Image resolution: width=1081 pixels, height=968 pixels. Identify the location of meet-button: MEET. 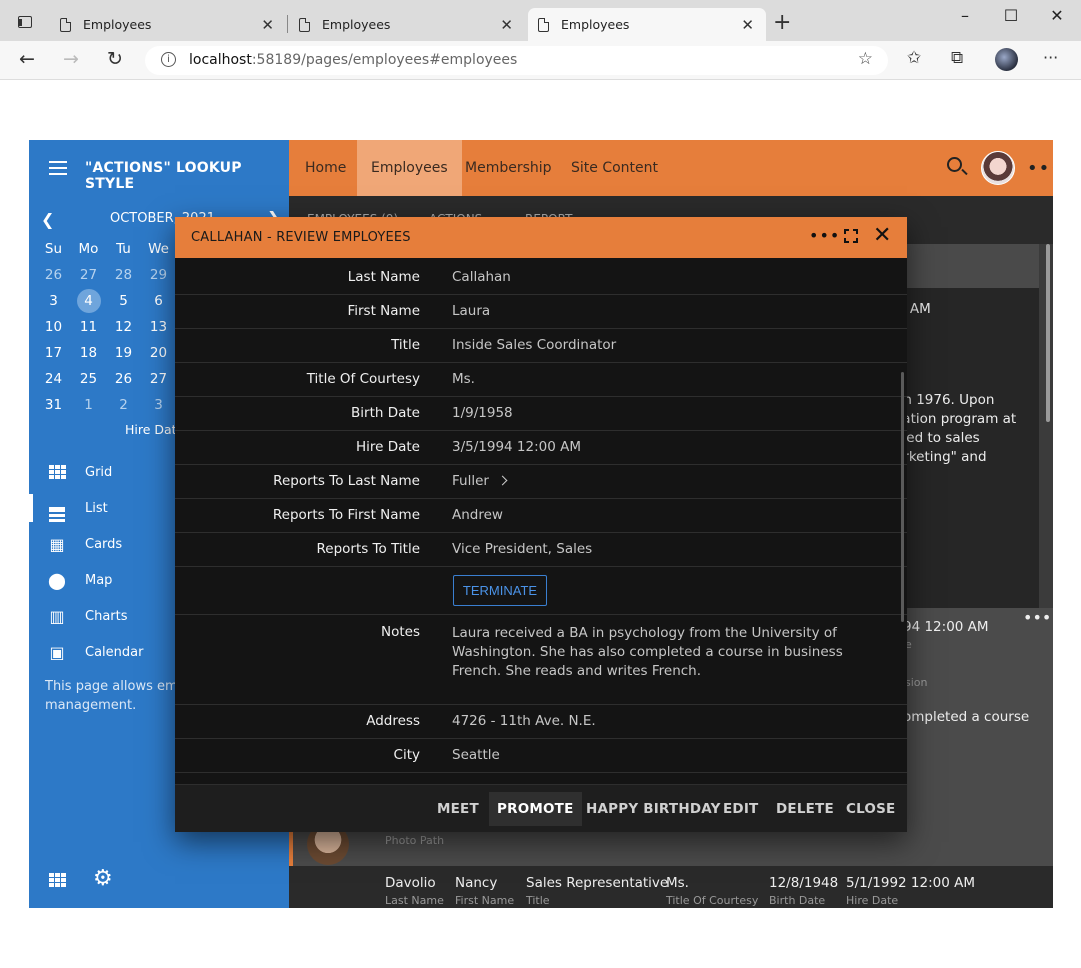
(458, 809).